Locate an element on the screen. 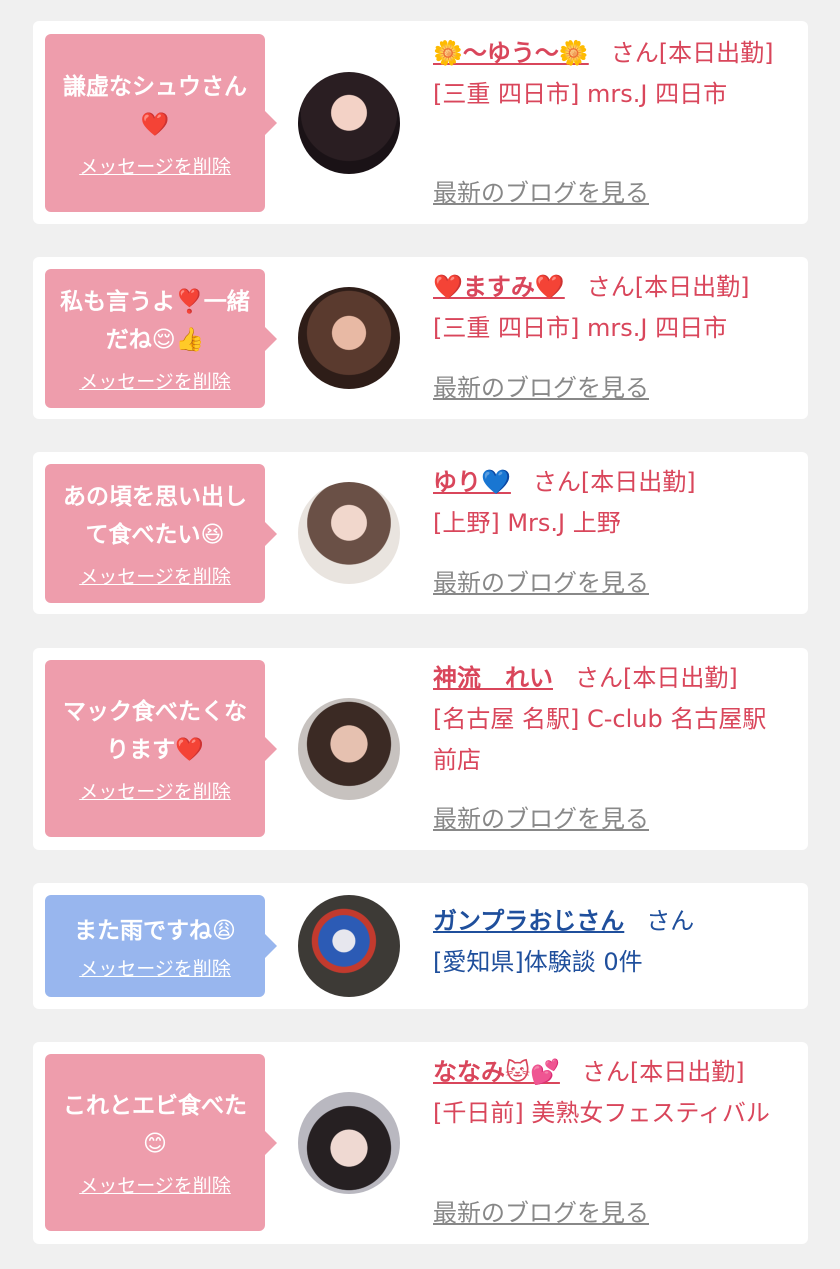 The width and height of the screenshot is (840, 1269). profile-info: 🌼〜ゆう〜🌼 さん[本日出勤] [三重 四日市] mrs.J 四日市 is located at coordinates (610, 74).